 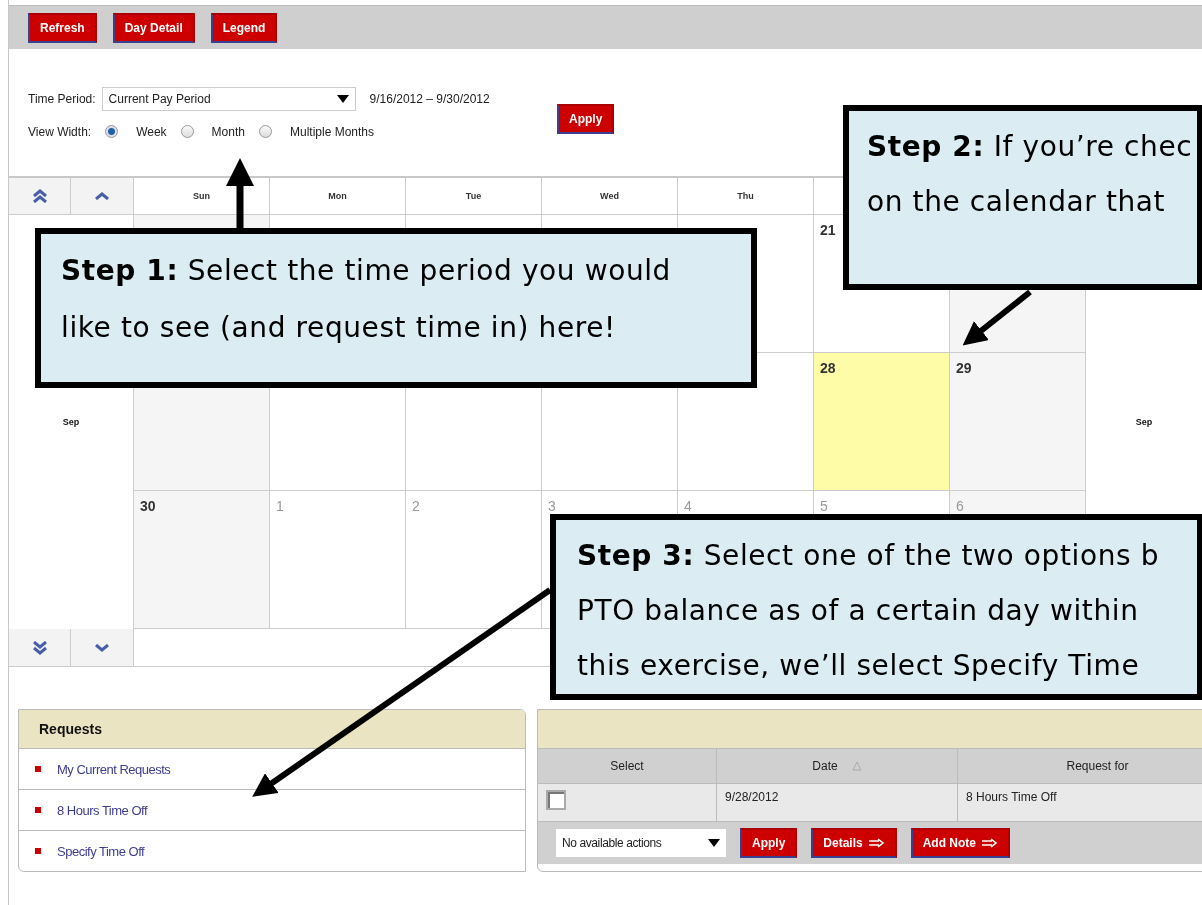 I want to click on request-link: Specify Time Off, so click(x=272, y=851).